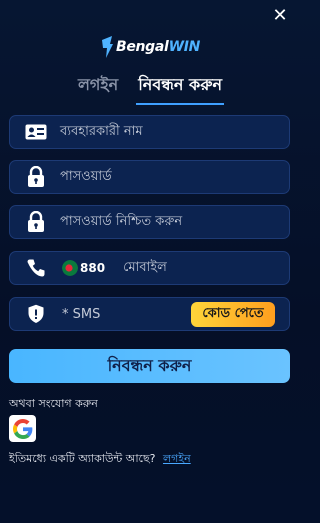 Image resolution: width=320 pixels, height=523 pixels. I want to click on brand-part1: Bengal, so click(142, 47).